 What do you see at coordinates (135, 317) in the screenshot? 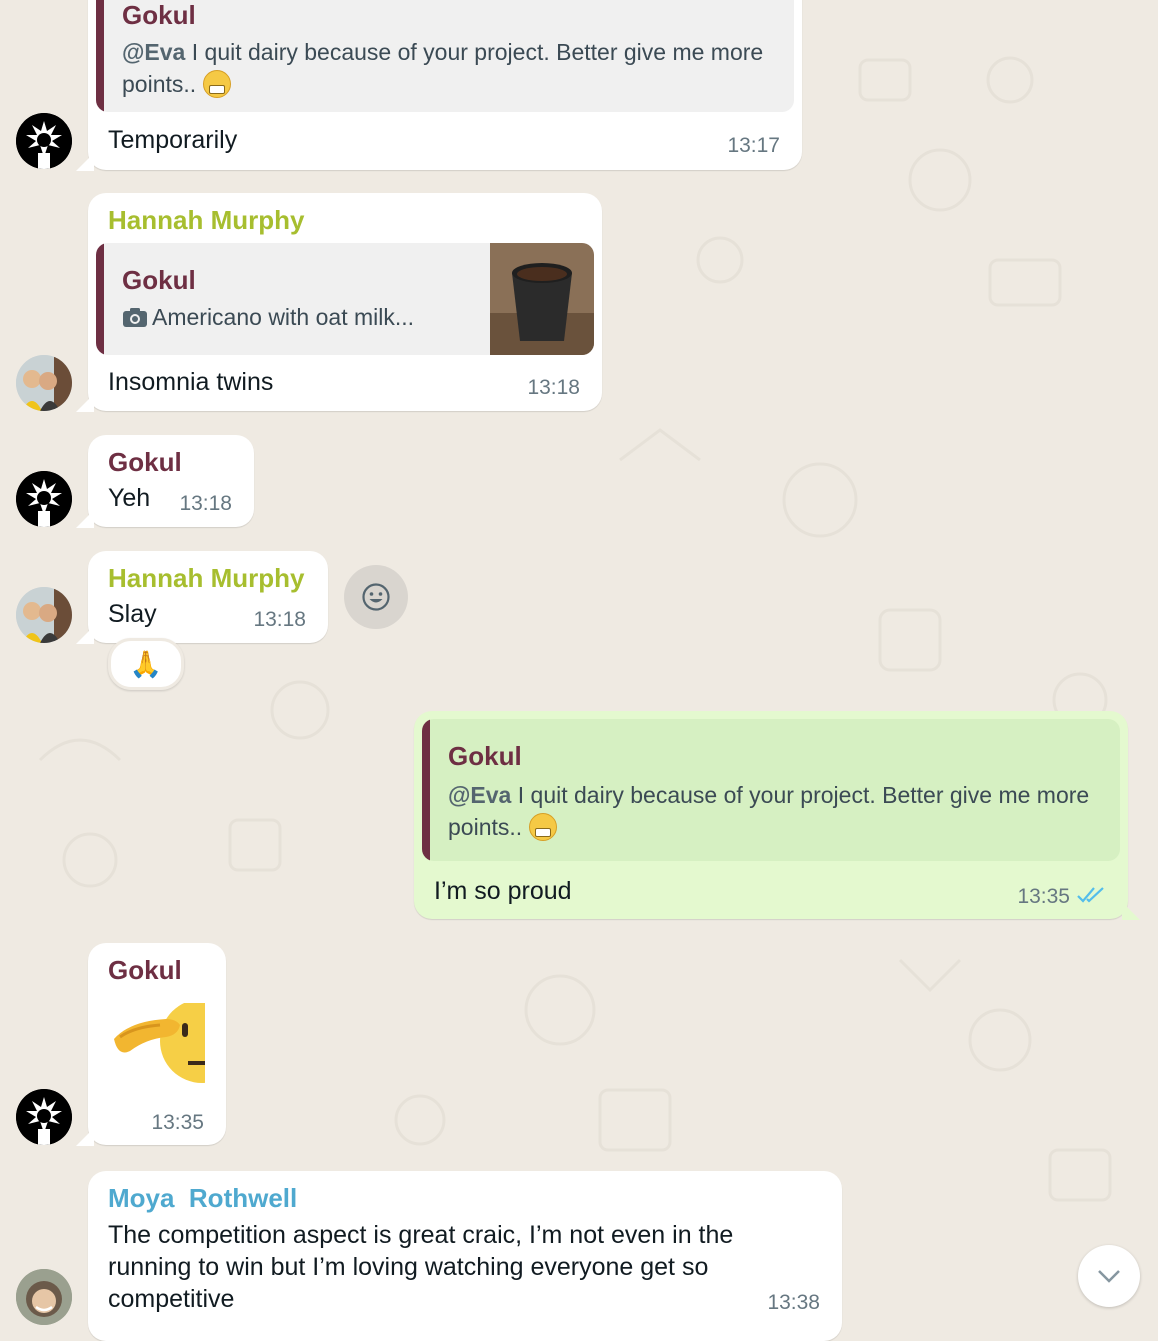
I see `camera-icon` at bounding box center [135, 317].